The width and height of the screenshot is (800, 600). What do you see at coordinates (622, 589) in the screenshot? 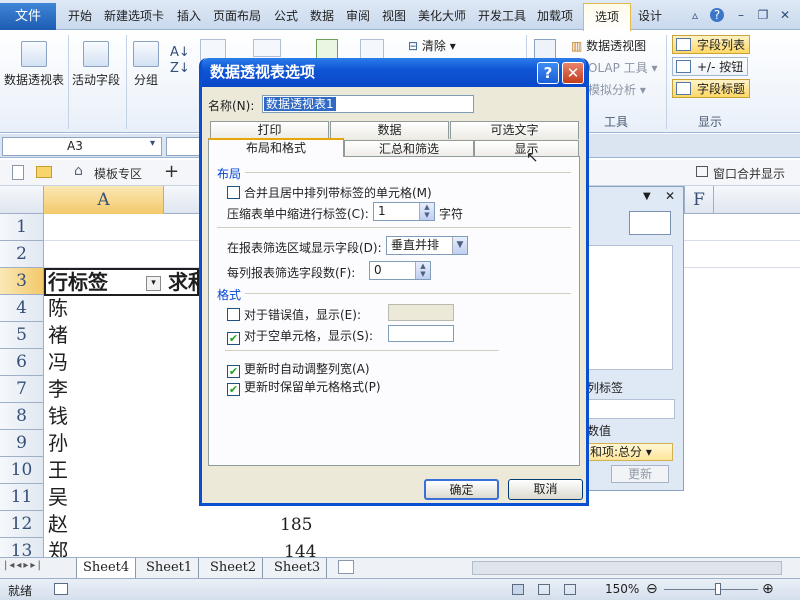
I see `zoom-level: 150%` at bounding box center [622, 589].